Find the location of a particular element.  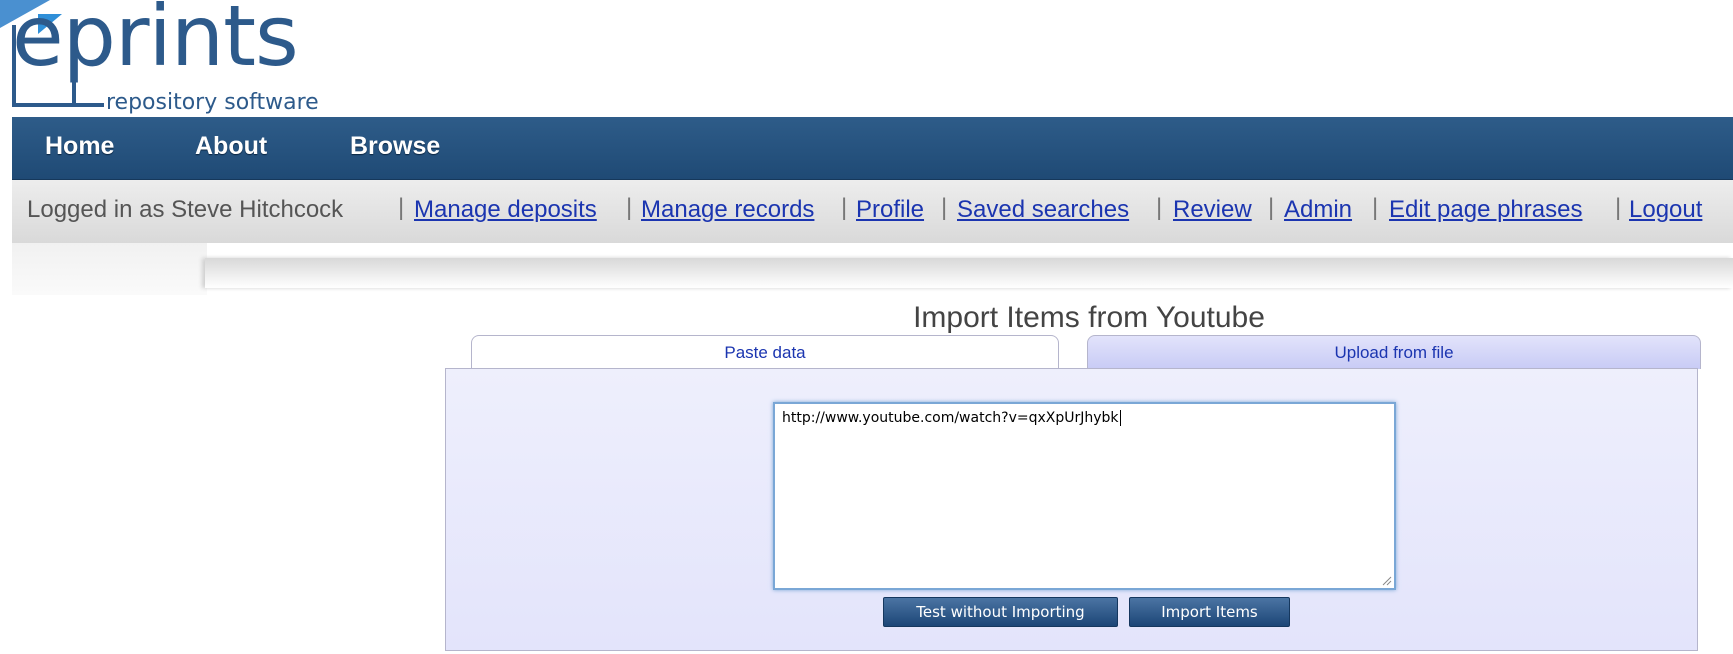

link-logout: Logout is located at coordinates (1665, 210).